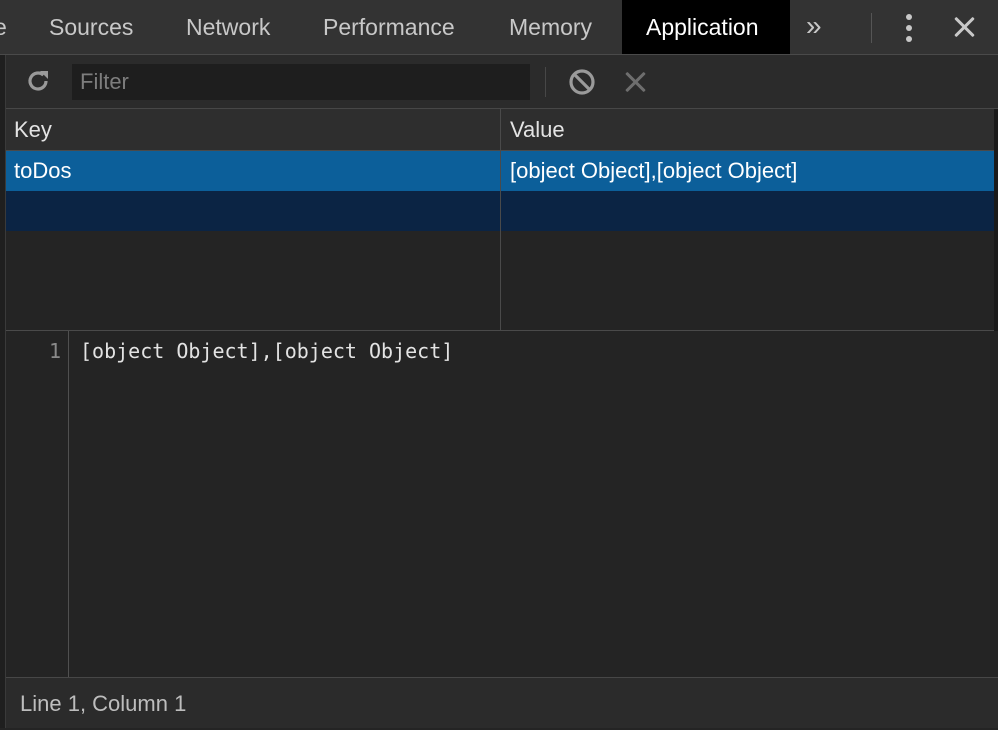 This screenshot has height=730, width=998. What do you see at coordinates (42, 171) in the screenshot?
I see `row-key-cell: toDos` at bounding box center [42, 171].